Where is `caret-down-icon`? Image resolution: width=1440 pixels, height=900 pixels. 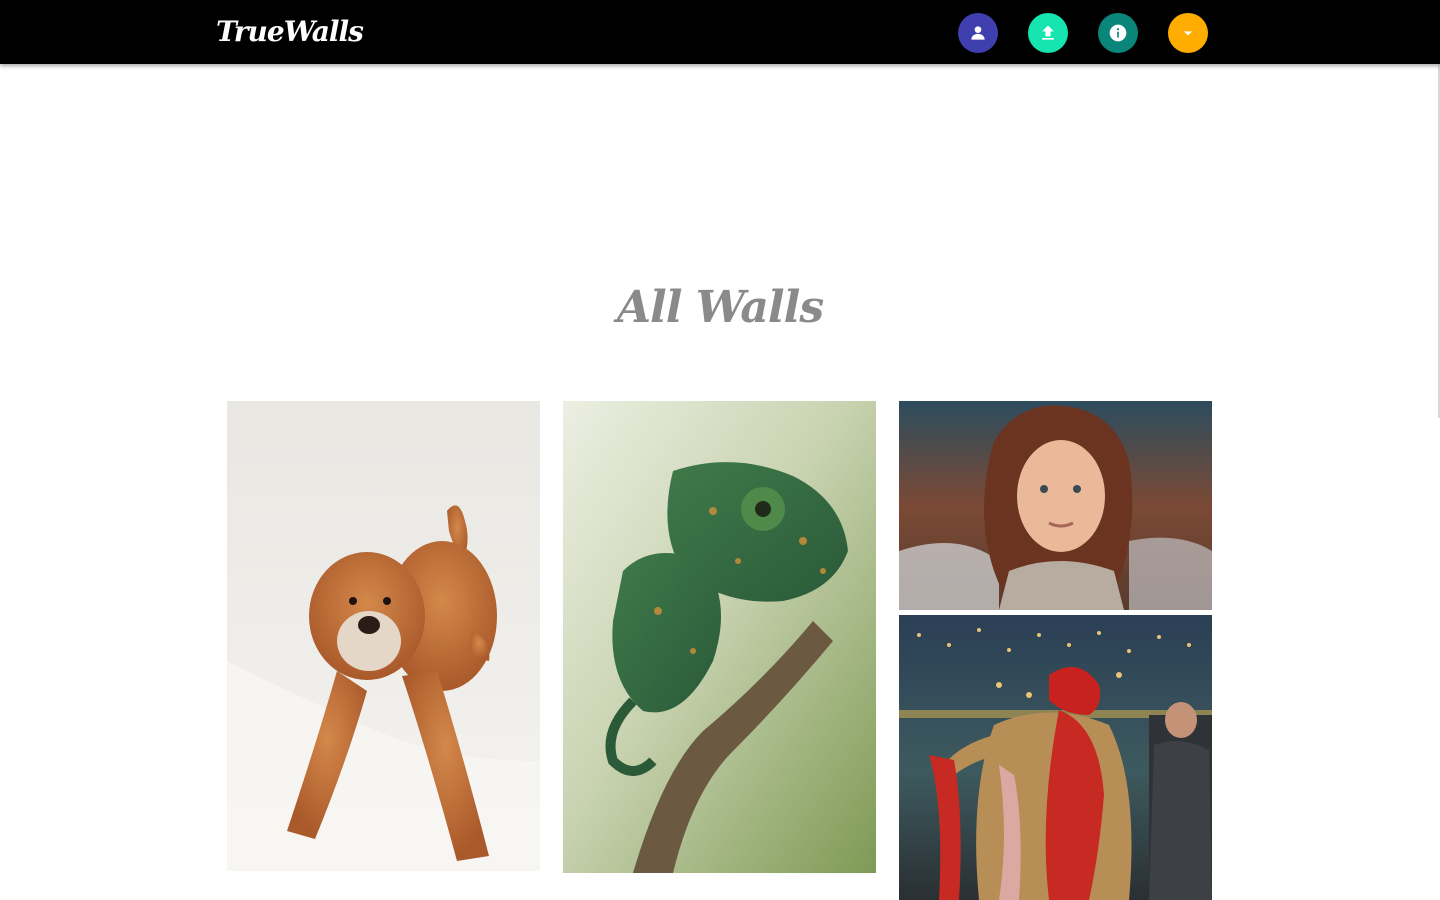 caret-down-icon is located at coordinates (1188, 33).